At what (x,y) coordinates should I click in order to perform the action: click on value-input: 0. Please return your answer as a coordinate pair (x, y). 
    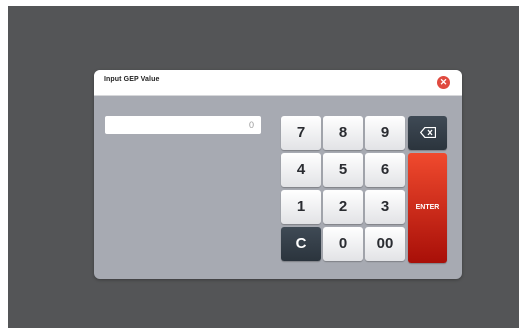
    Looking at the image, I should click on (183, 125).